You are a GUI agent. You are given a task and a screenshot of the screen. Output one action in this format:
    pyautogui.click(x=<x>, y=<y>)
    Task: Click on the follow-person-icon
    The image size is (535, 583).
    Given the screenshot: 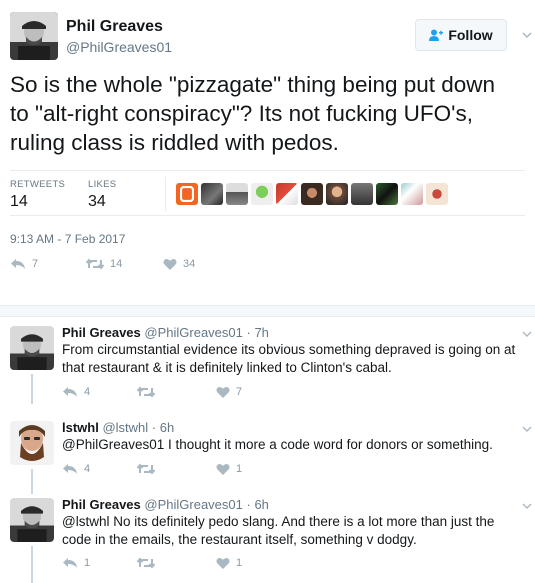 What is the action you would take?
    pyautogui.click(x=436, y=35)
    